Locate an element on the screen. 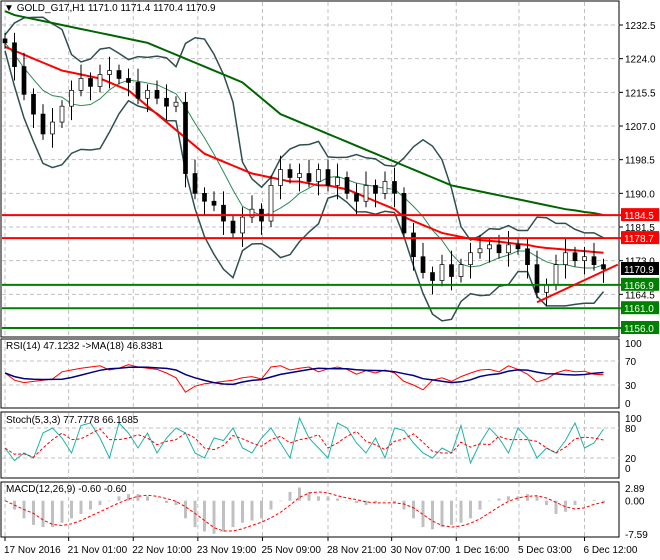 The width and height of the screenshot is (660, 560). level-tag-text: 1178.7 is located at coordinates (639, 239).